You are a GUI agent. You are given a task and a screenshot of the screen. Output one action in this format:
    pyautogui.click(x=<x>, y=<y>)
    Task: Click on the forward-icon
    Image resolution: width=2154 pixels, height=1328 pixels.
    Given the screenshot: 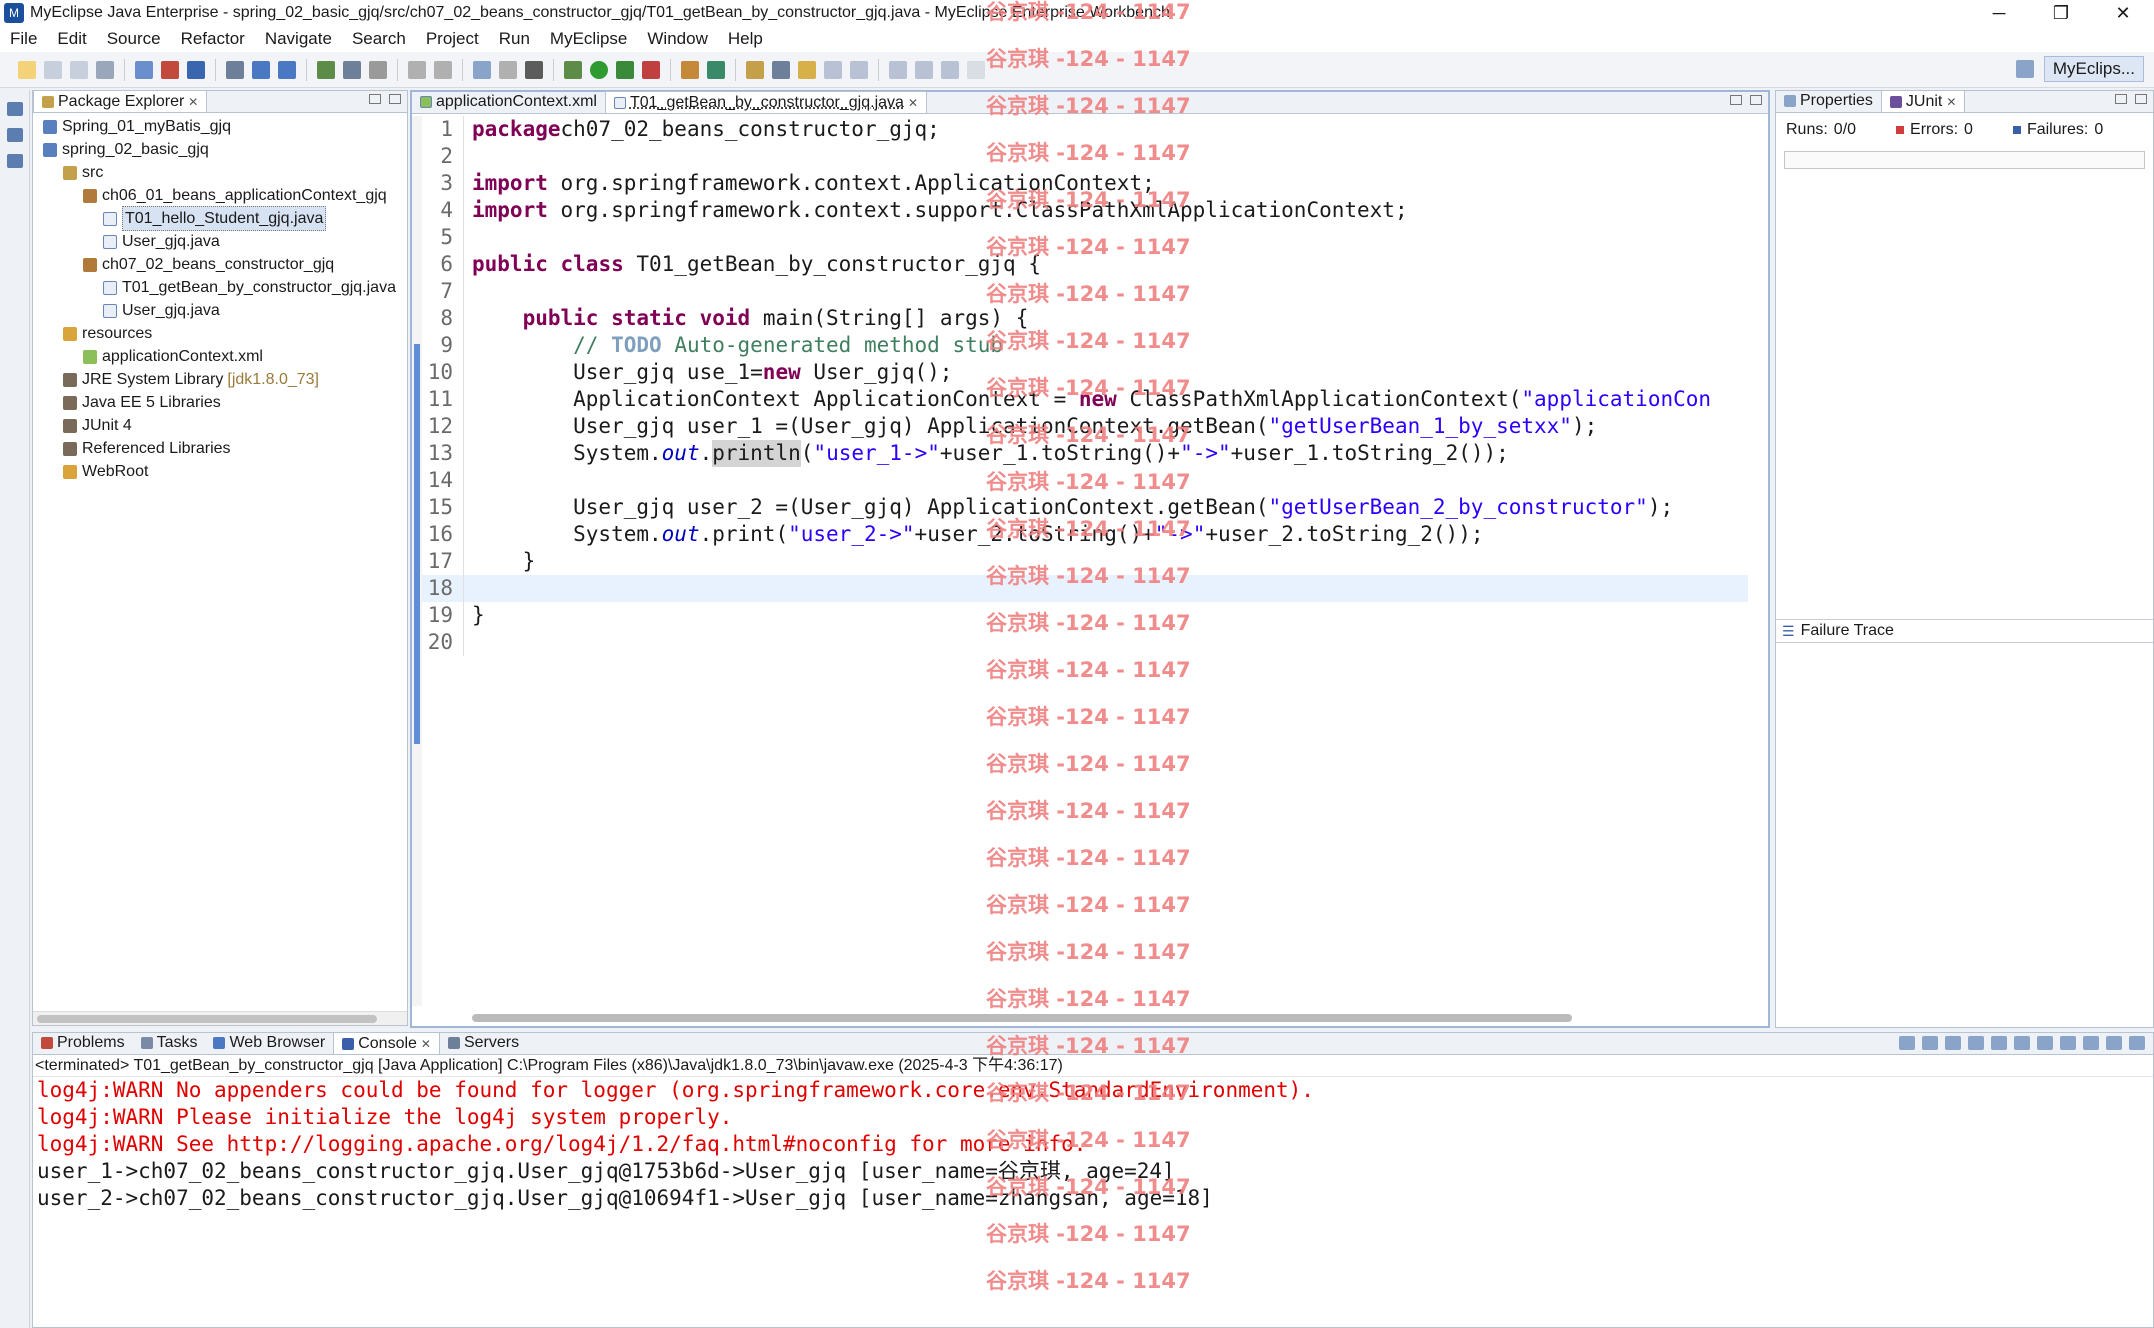 What is the action you would take?
    pyautogui.click(x=976, y=69)
    